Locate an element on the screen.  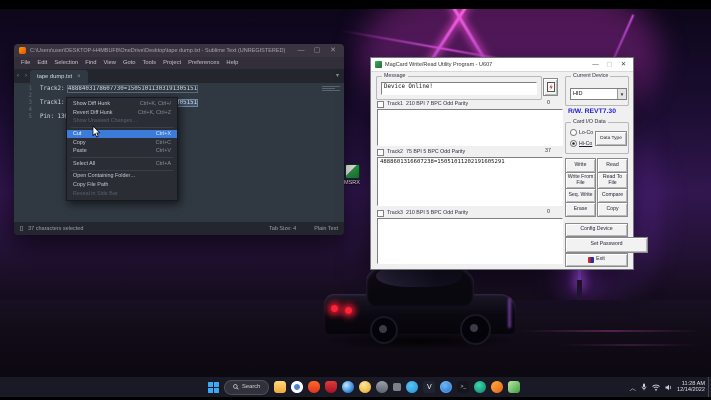
device-refresh-button is located at coordinates (550, 87).